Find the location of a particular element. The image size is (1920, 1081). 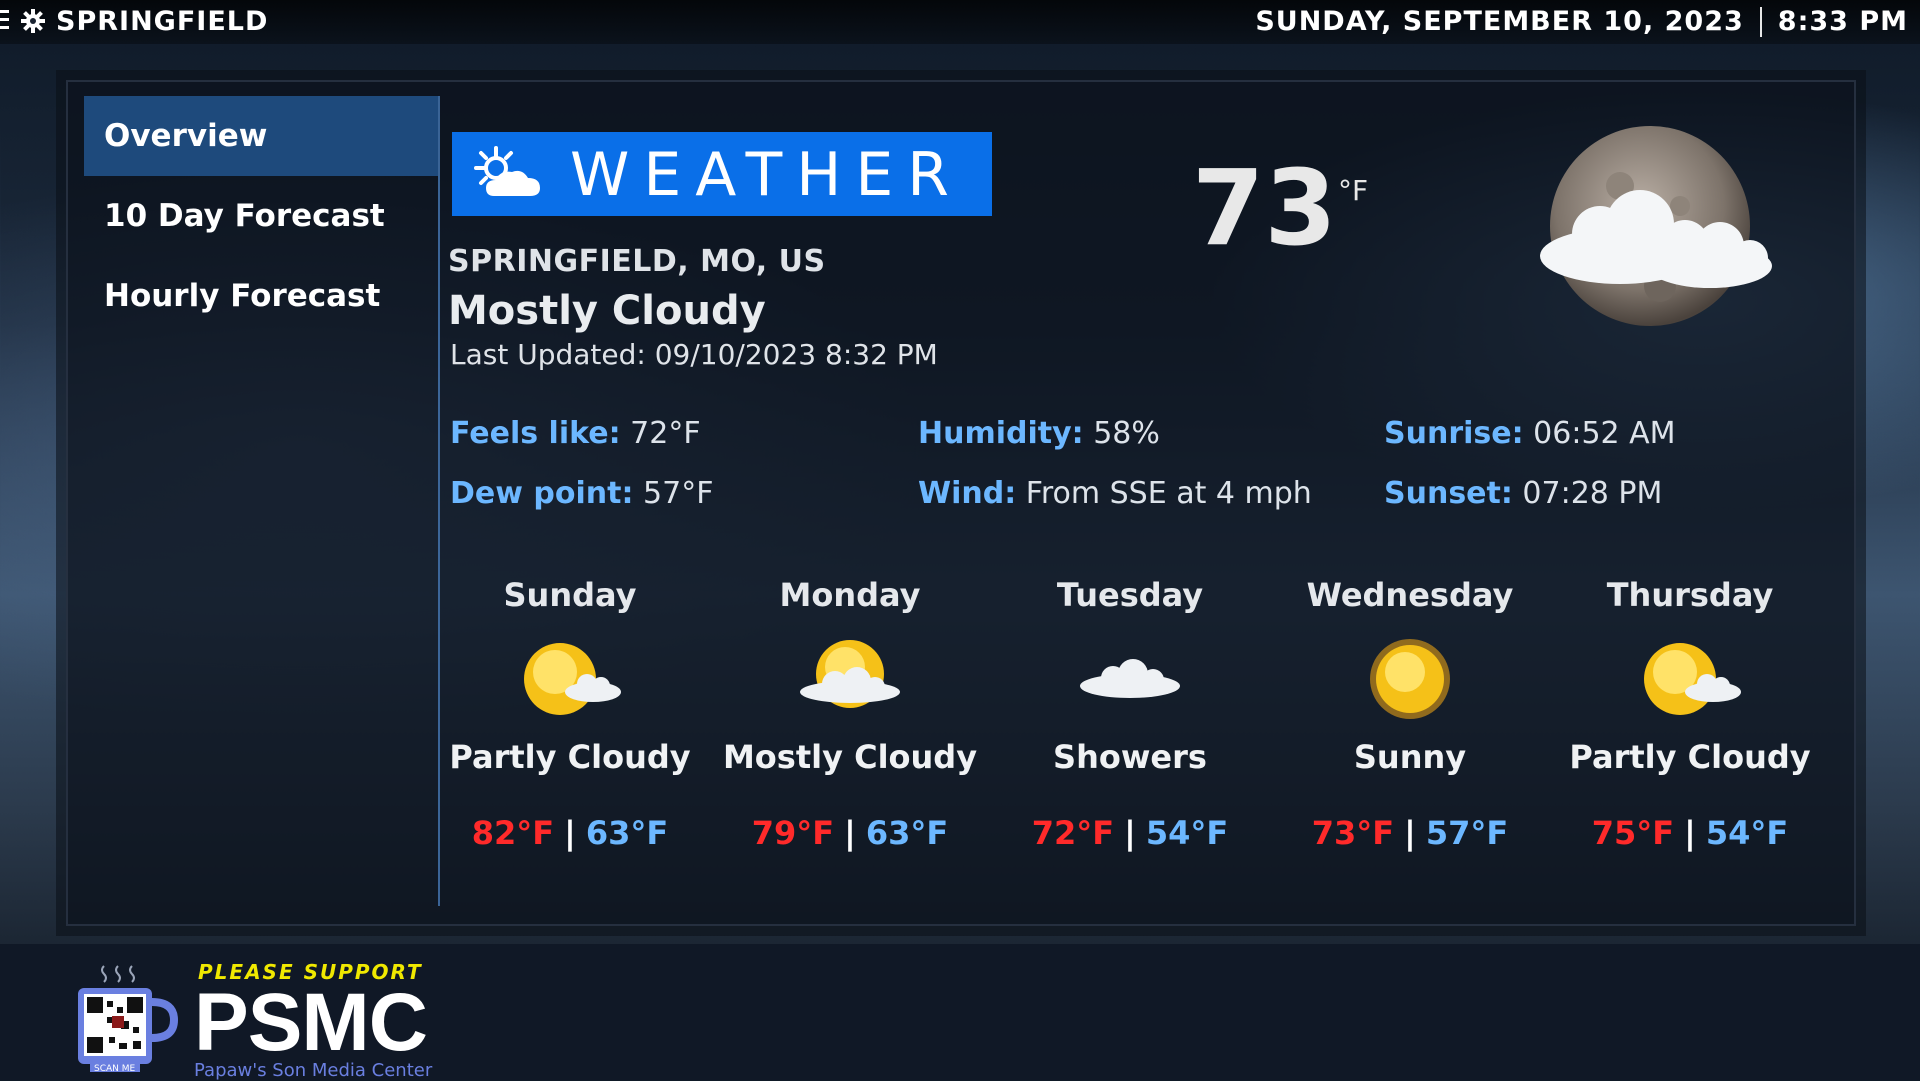

high-temp: 73°F is located at coordinates (1353, 833).